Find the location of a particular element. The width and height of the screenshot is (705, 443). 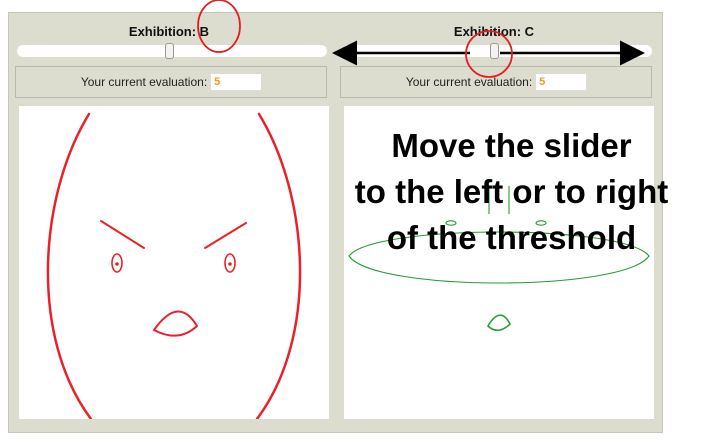

flat-face-drawing is located at coordinates (499, 259).